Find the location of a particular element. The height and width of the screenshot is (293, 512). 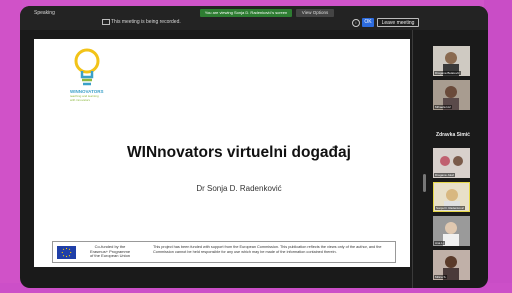

lightbulb-logo-icon is located at coordinates (87, 67).